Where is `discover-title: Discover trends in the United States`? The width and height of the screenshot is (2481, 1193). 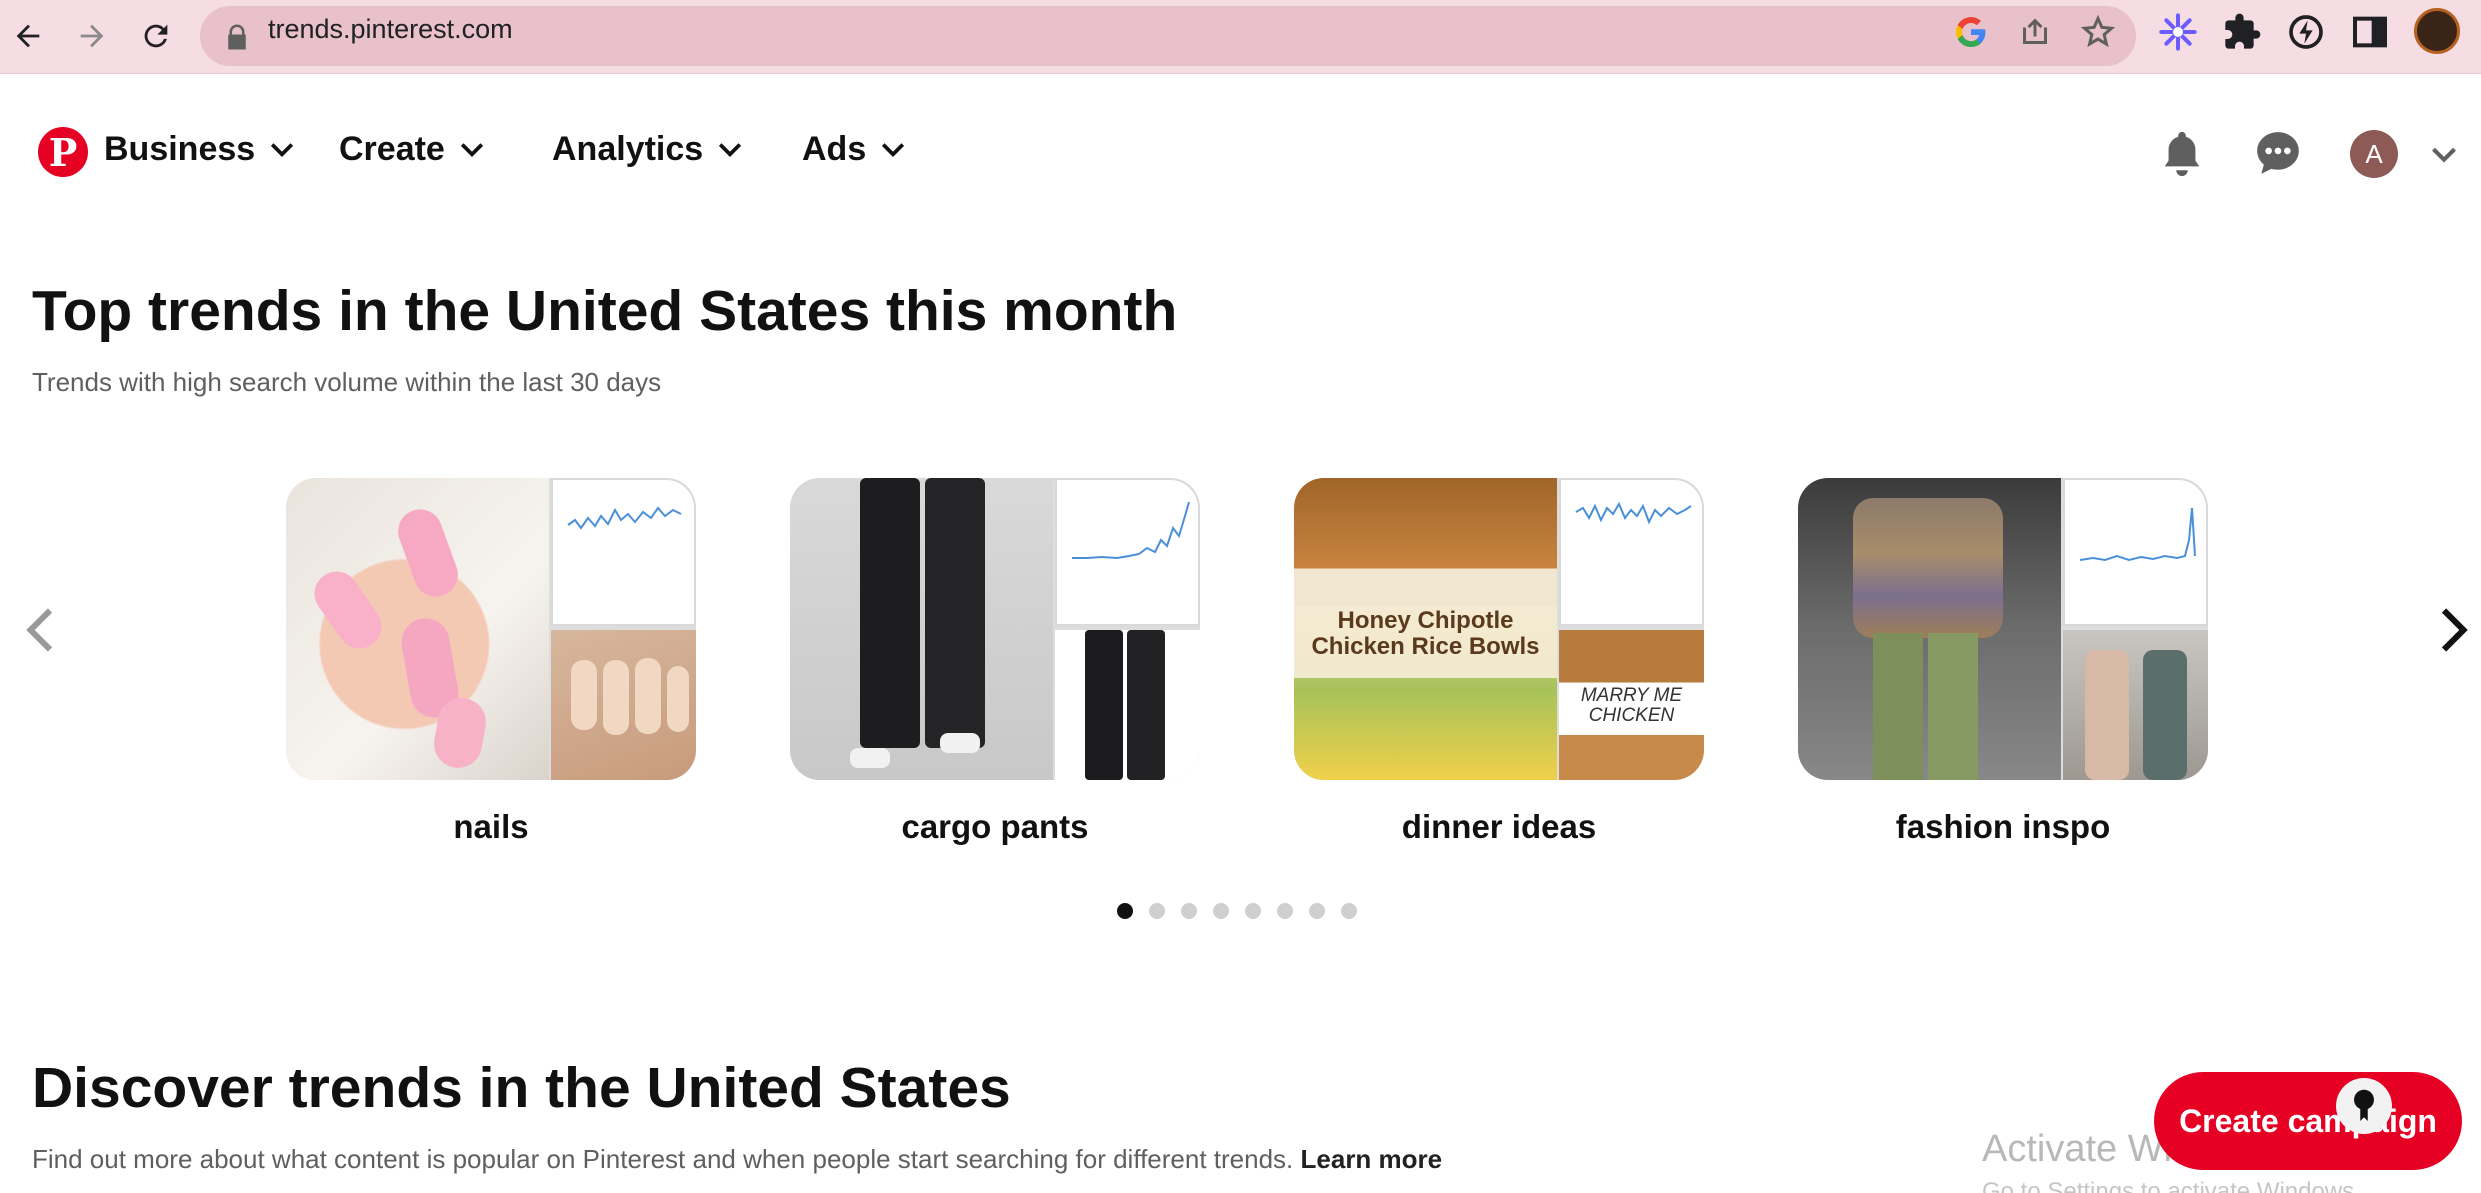 discover-title: Discover trends in the United States is located at coordinates (521, 1088).